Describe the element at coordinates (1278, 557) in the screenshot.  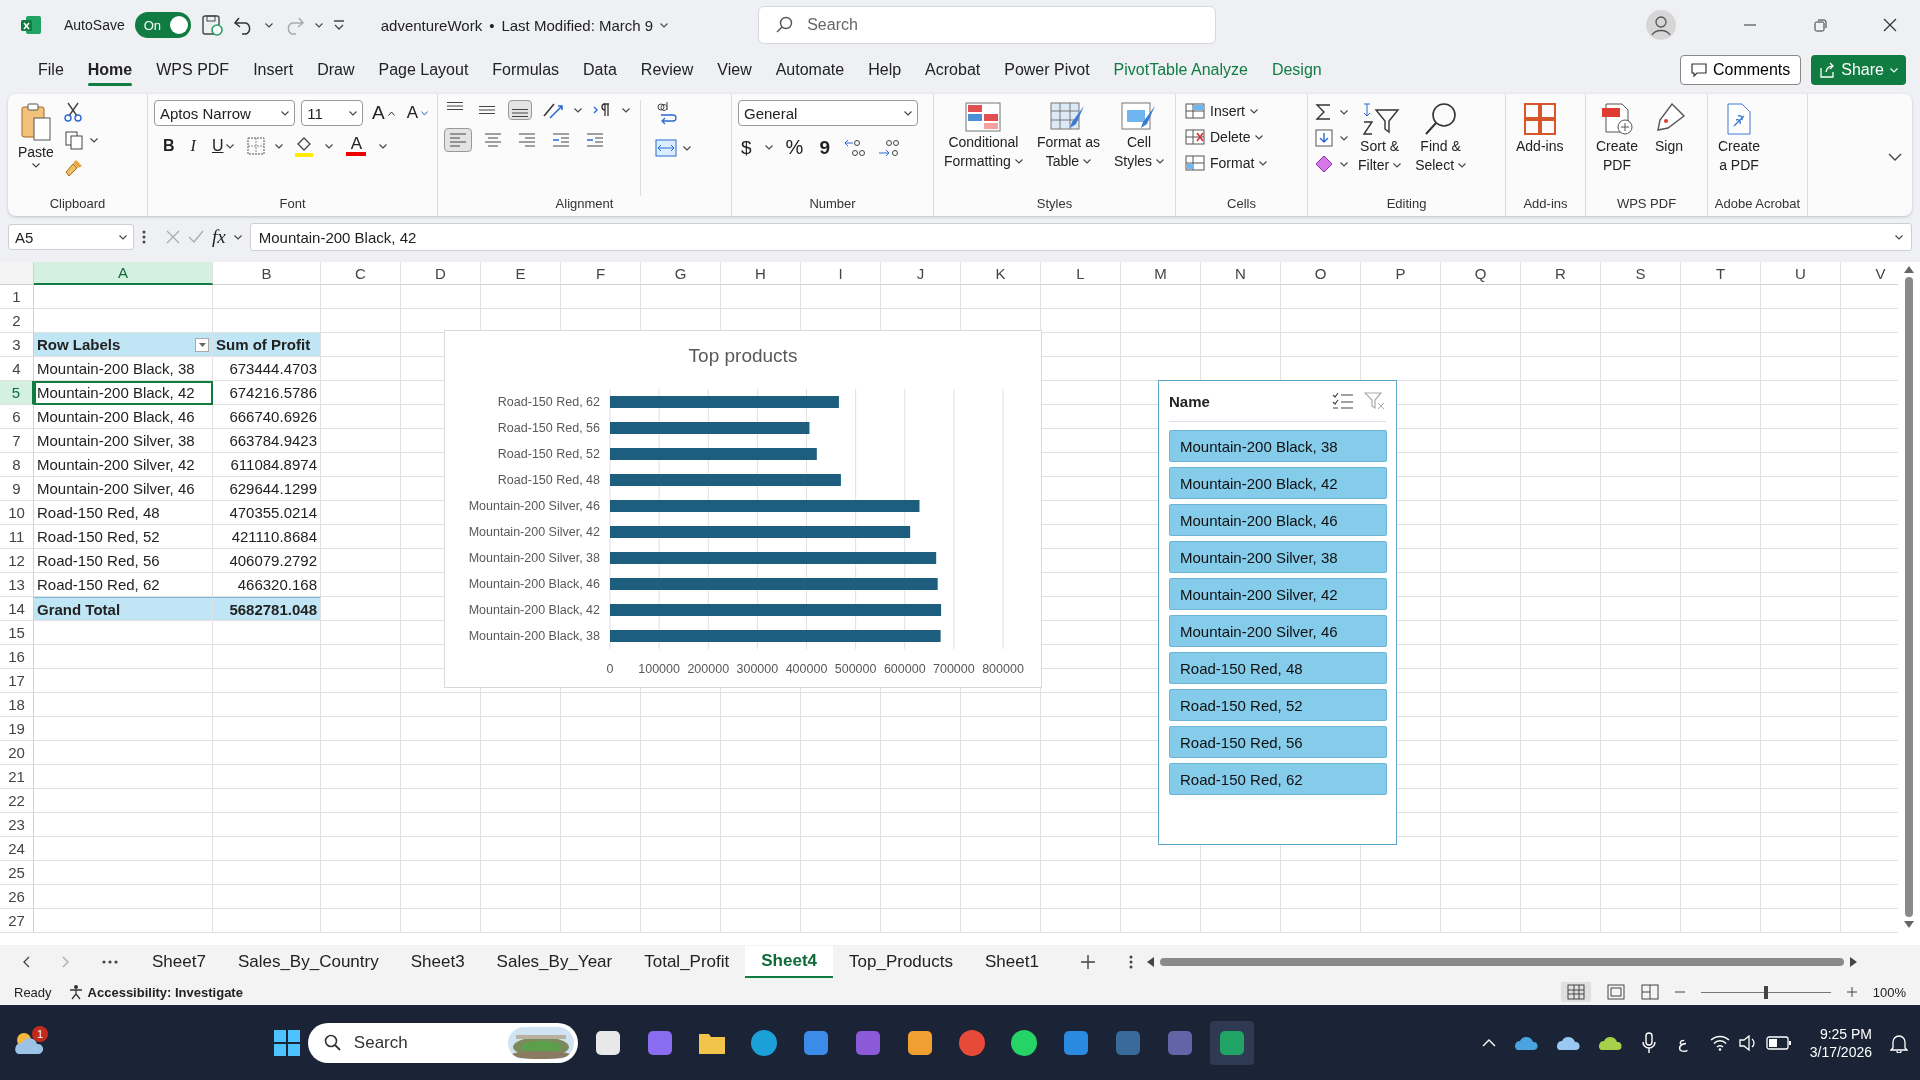
I see `slicer-item: Mountain-200 Silver, 38` at that location.